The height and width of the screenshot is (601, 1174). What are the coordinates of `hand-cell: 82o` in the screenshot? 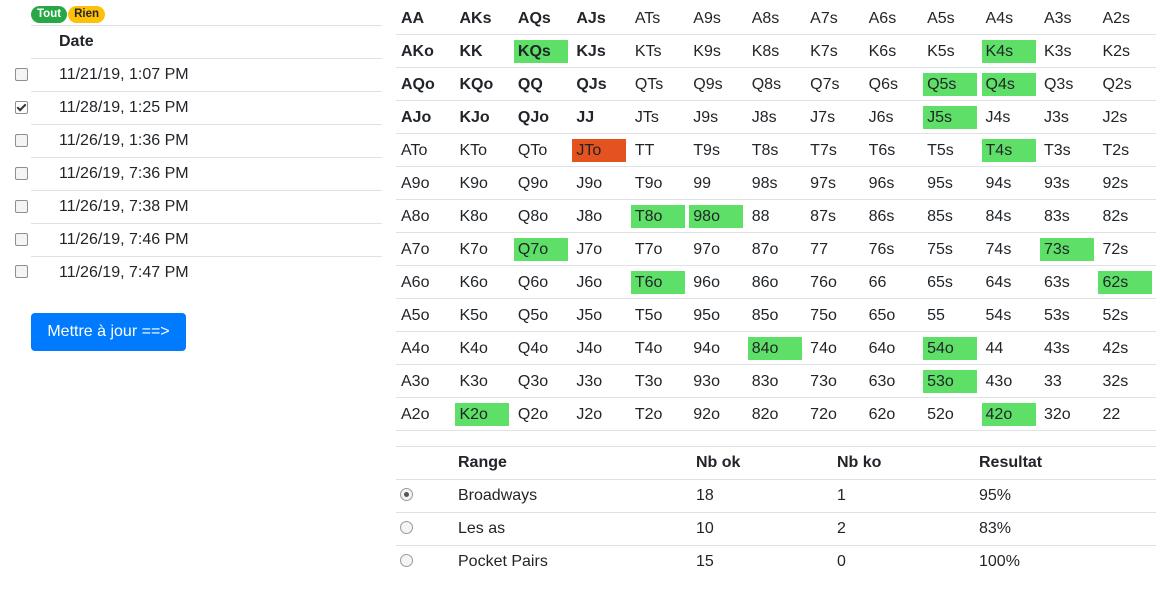 It's located at (776, 414).